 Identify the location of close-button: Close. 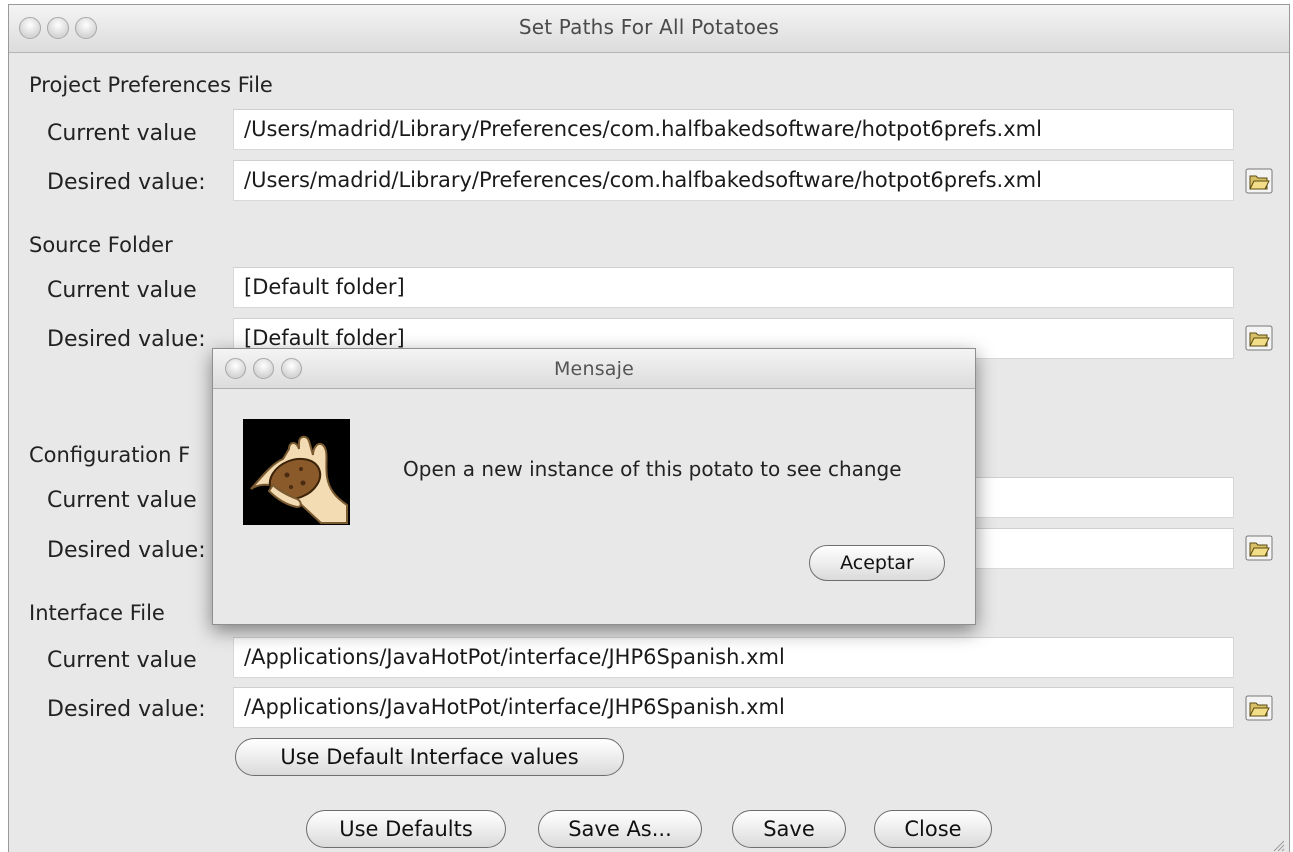
(933, 829).